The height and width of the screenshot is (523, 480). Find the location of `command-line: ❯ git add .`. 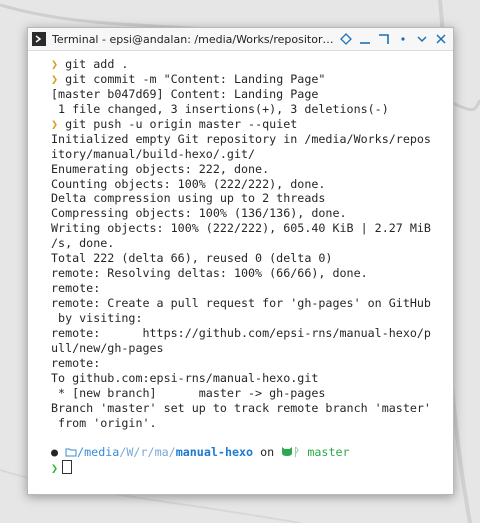

command-line: ❯ git add . is located at coordinates (252, 64).